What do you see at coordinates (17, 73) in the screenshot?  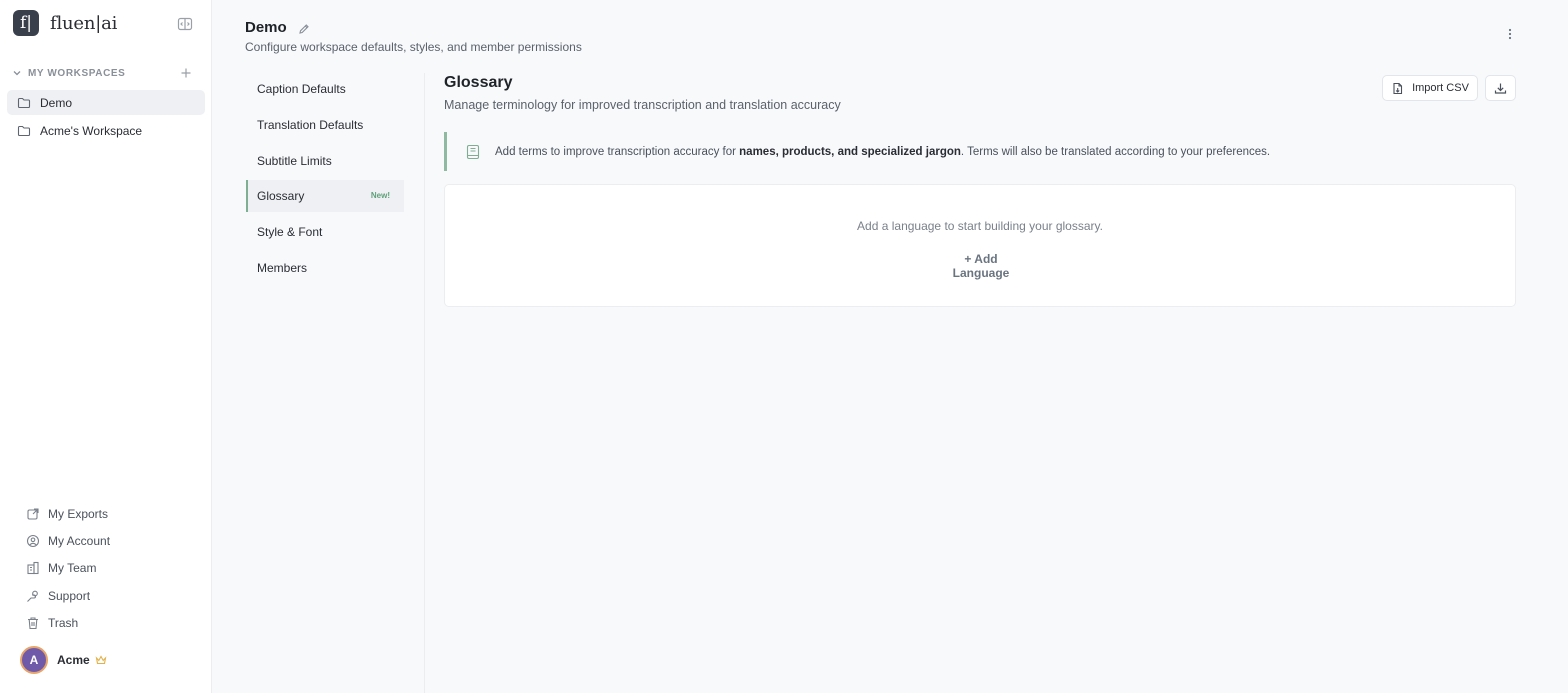 I see `chevron-down-icon` at bounding box center [17, 73].